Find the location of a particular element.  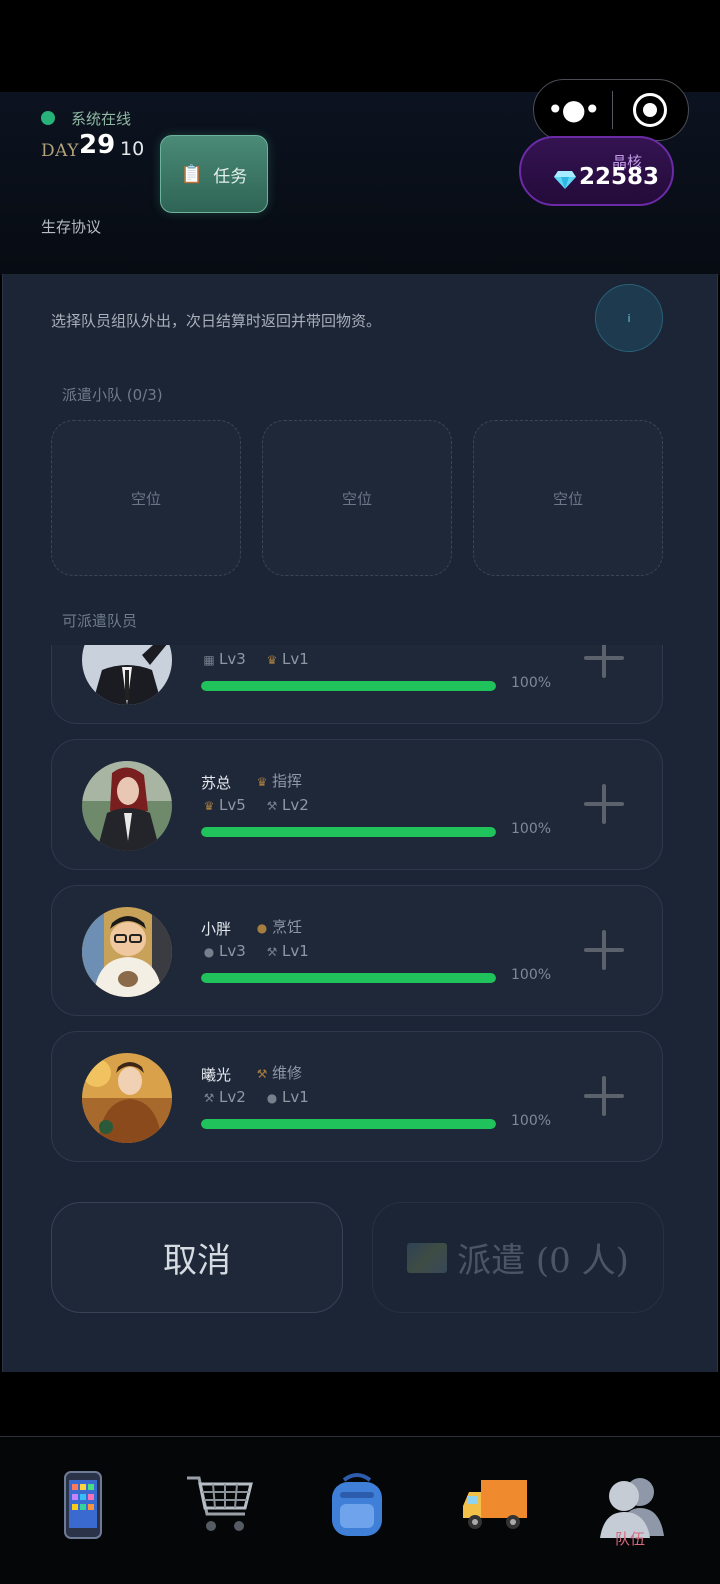

nav-shop is located at coordinates (220, 1505).